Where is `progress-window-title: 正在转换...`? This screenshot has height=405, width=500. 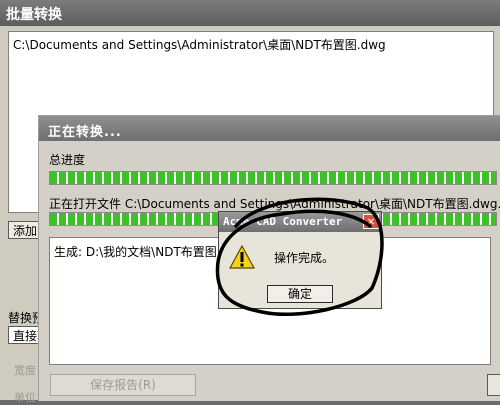
progress-window-title: 正在转换... is located at coordinates (85, 132).